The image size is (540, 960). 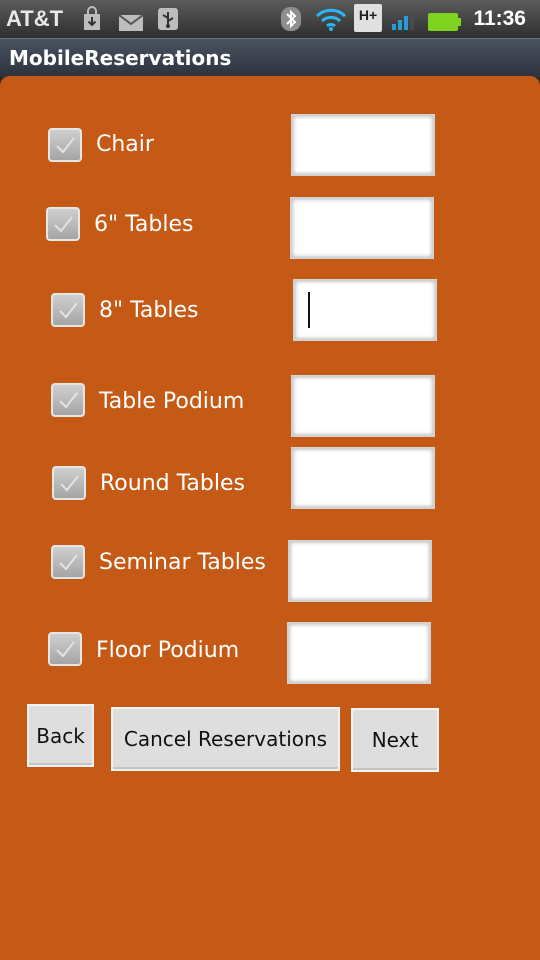 What do you see at coordinates (270, 149) in the screenshot?
I see `form-row-chair: Chair` at bounding box center [270, 149].